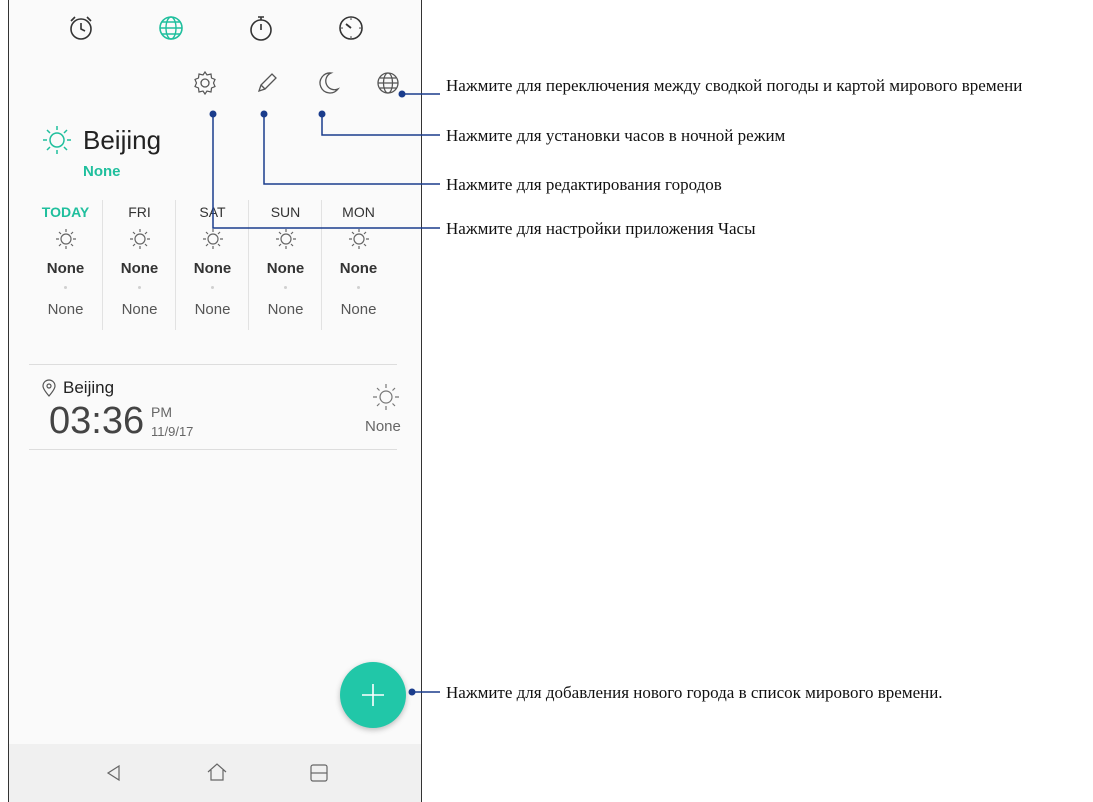 Image resolution: width=1093 pixels, height=802 pixels. I want to click on location-pin-icon, so click(49, 388).